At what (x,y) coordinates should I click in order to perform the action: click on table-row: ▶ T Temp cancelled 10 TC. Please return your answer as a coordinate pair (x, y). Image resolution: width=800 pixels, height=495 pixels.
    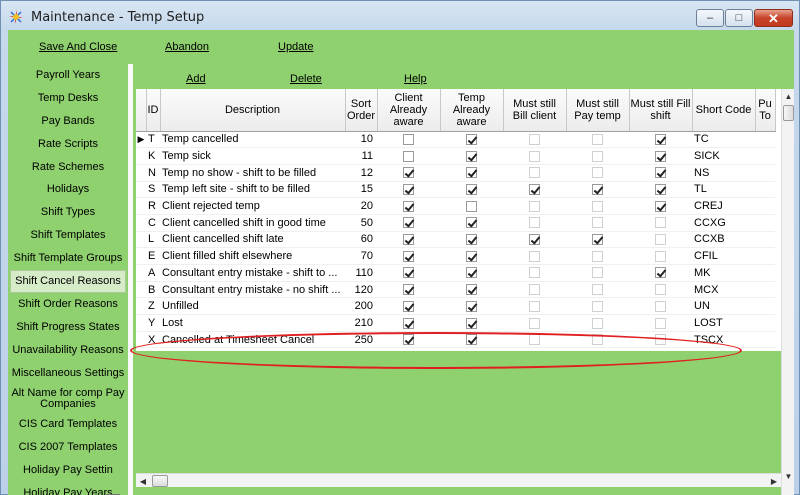
    Looking at the image, I should click on (455, 140).